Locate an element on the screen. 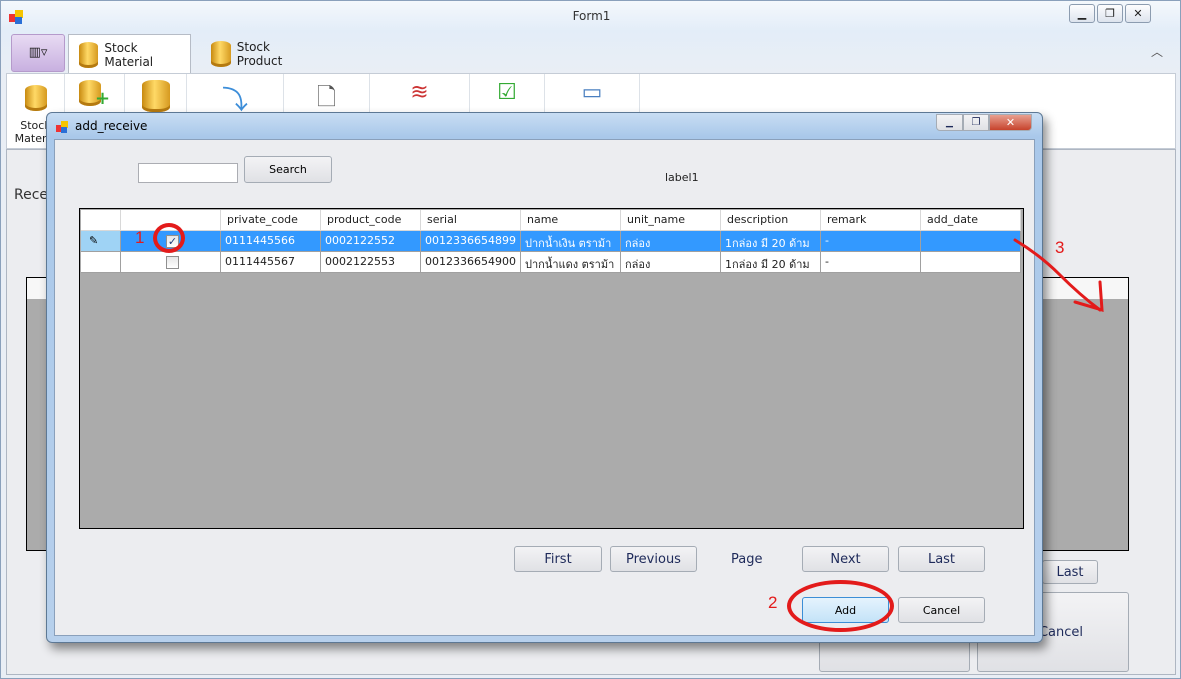  row-header-corner is located at coordinates (101, 220).